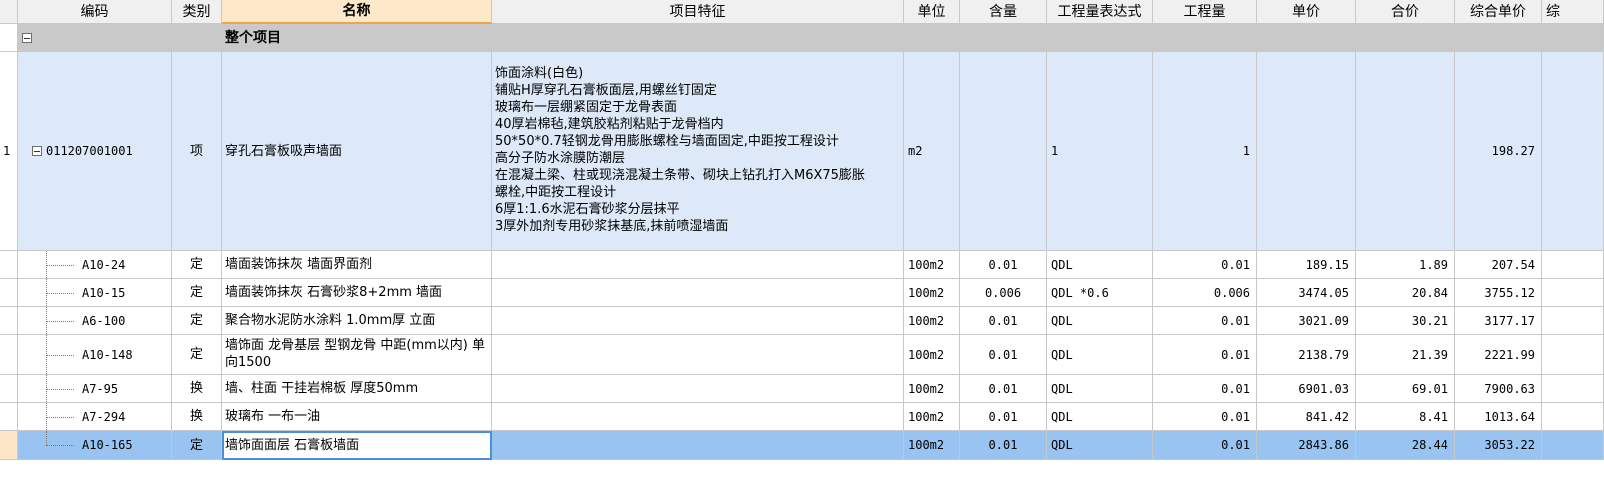  I want to click on price-cell: 2138.79, so click(1306, 355).